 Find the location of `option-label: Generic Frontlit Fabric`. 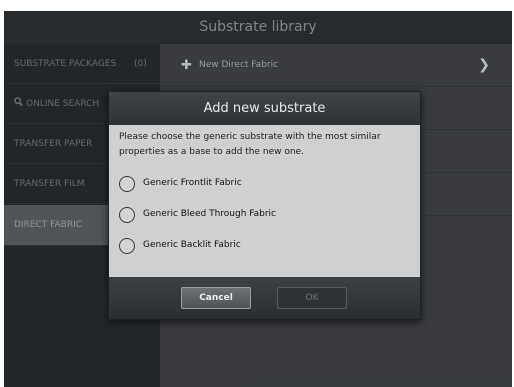

option-label: Generic Frontlit Fabric is located at coordinates (192, 183).